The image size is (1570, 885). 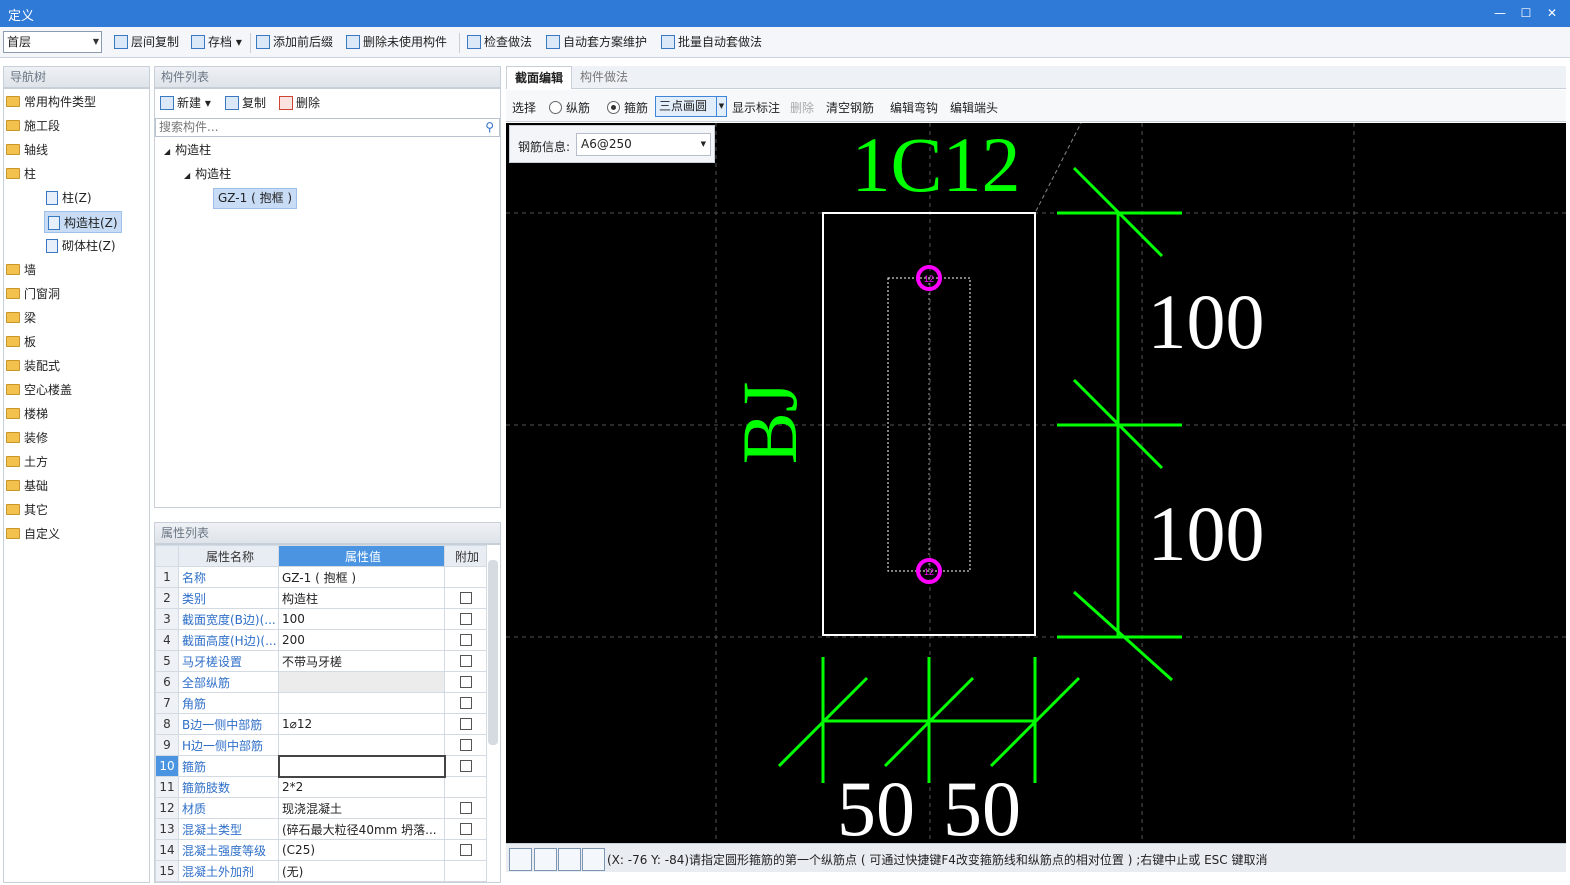 I want to click on nav-item-hollow-floor: 空心楼盖, so click(x=39, y=390).